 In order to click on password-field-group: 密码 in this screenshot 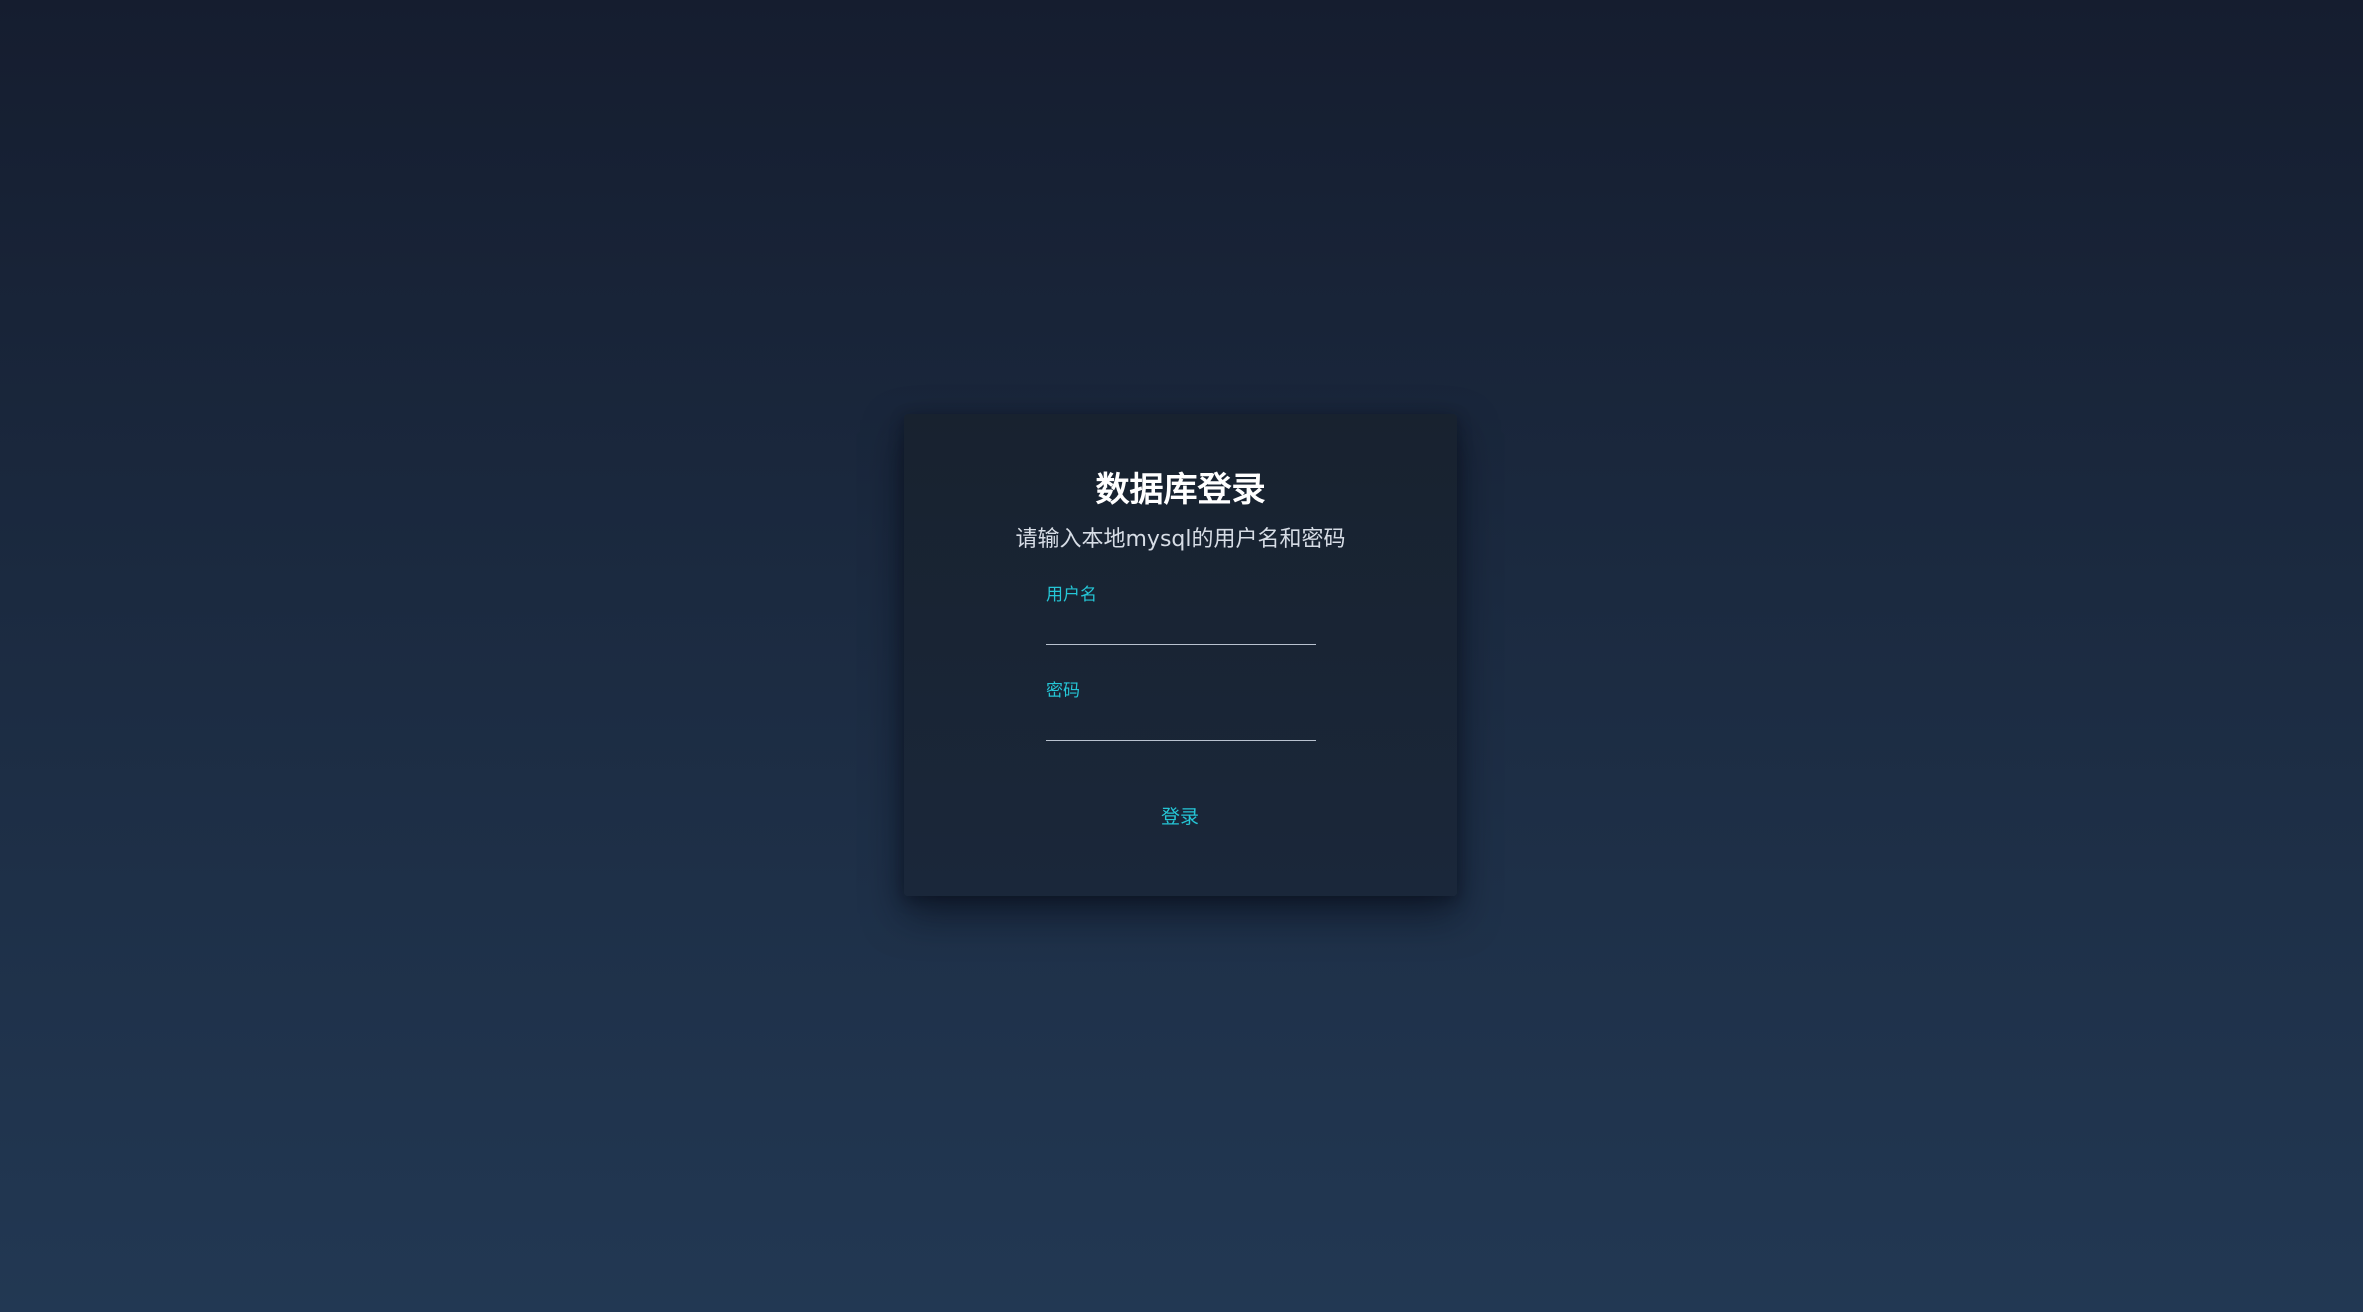, I will do `click(1181, 710)`.